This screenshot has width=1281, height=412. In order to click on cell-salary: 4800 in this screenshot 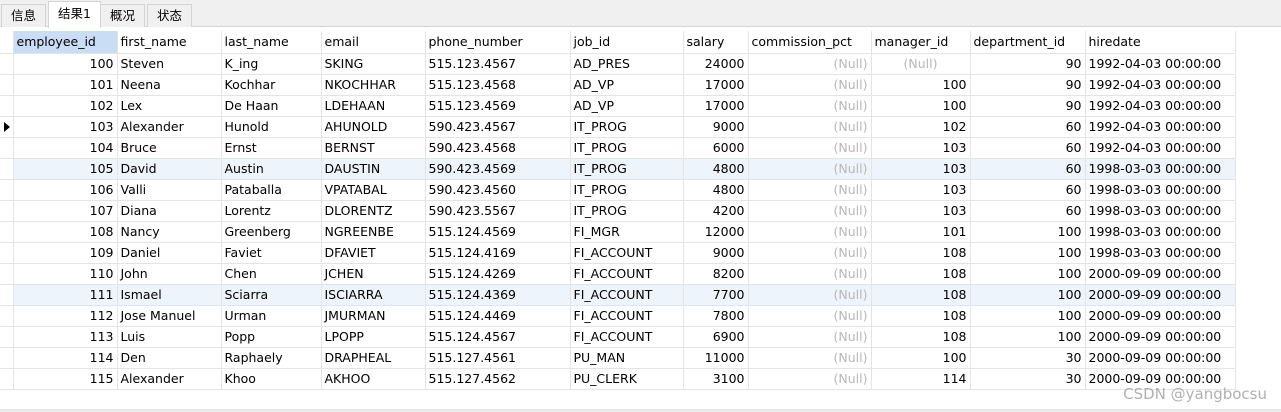, I will do `click(716, 190)`.